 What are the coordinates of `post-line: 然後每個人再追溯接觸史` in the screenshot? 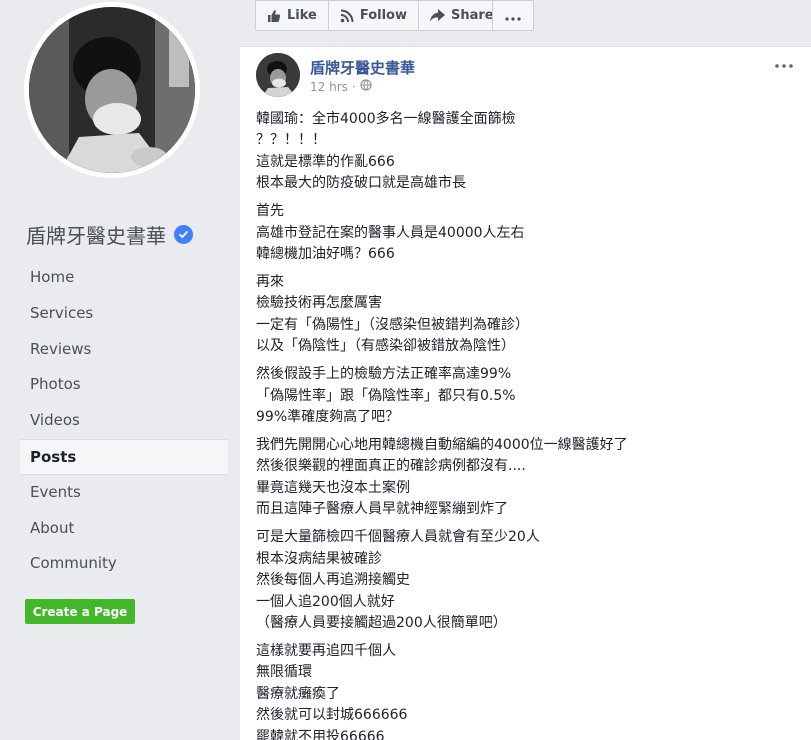 It's located at (333, 580).